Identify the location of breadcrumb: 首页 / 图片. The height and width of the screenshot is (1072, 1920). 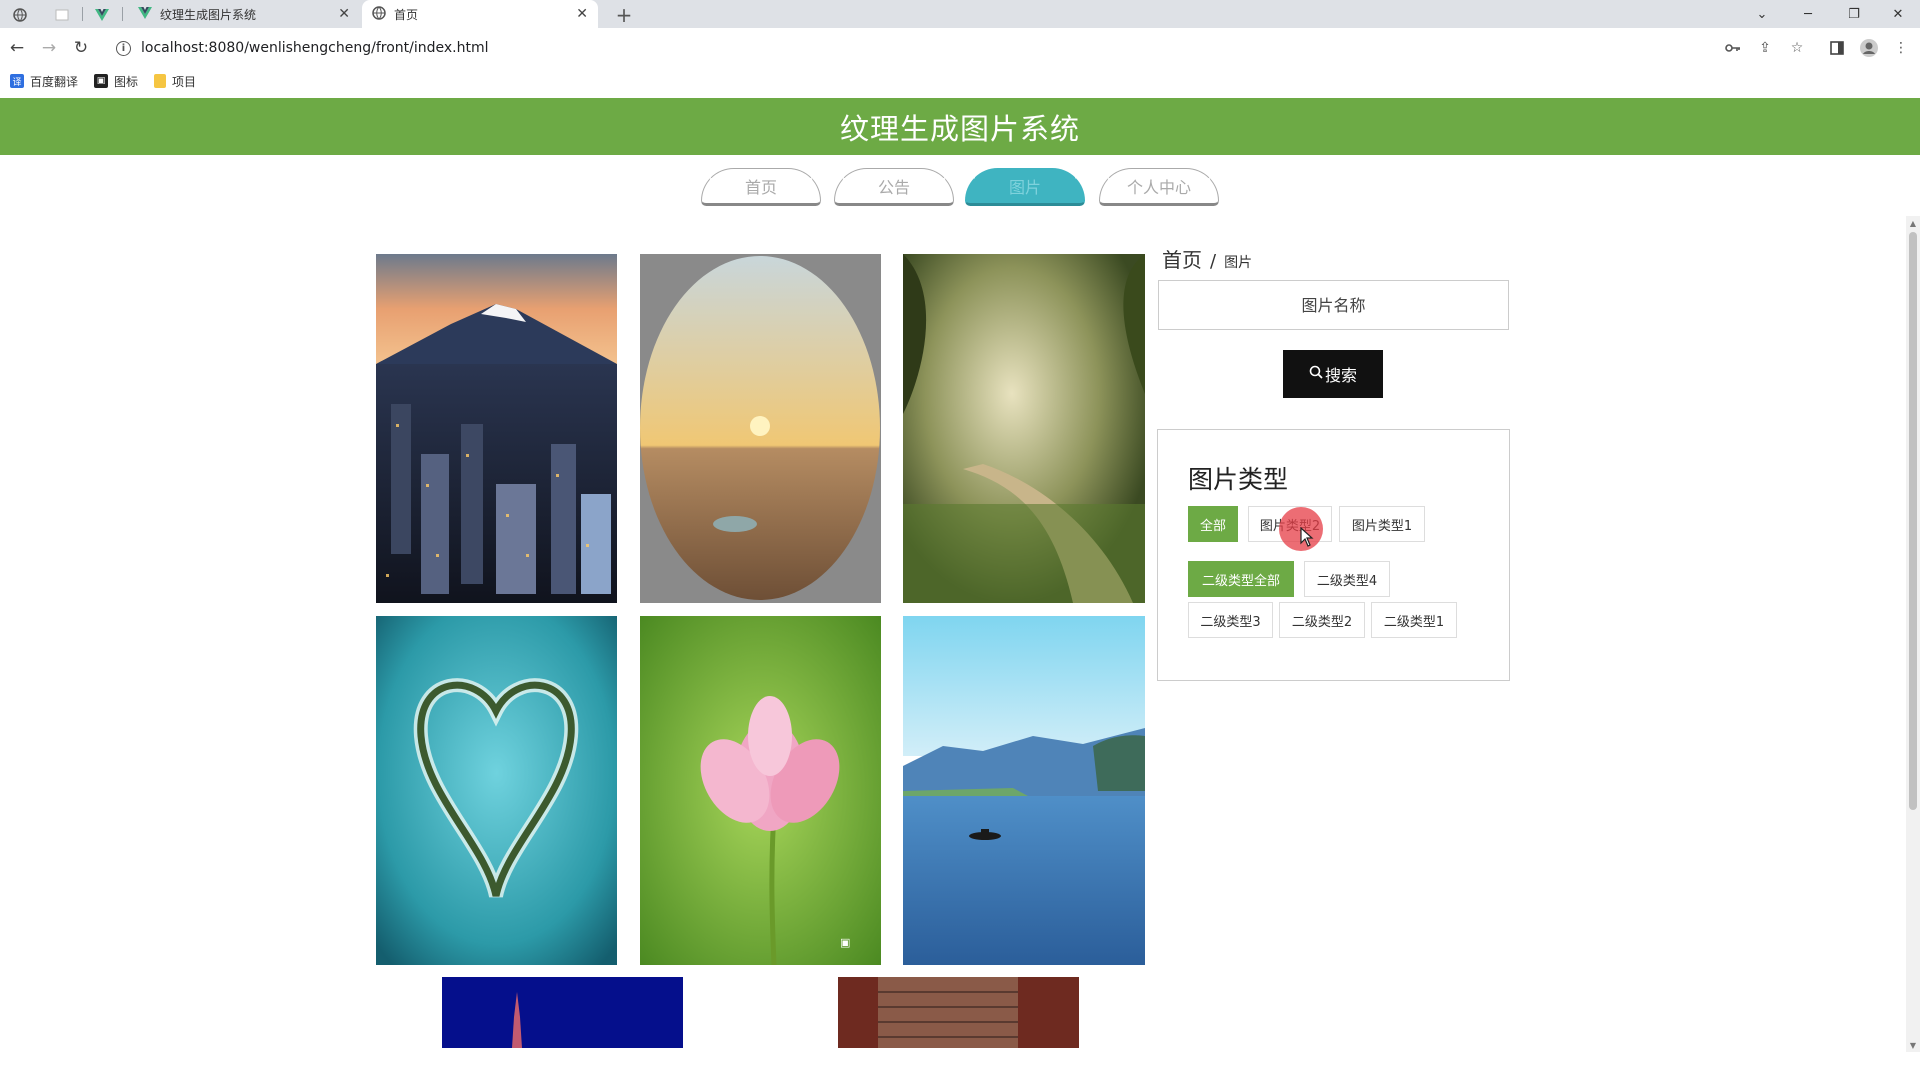
(1207, 258).